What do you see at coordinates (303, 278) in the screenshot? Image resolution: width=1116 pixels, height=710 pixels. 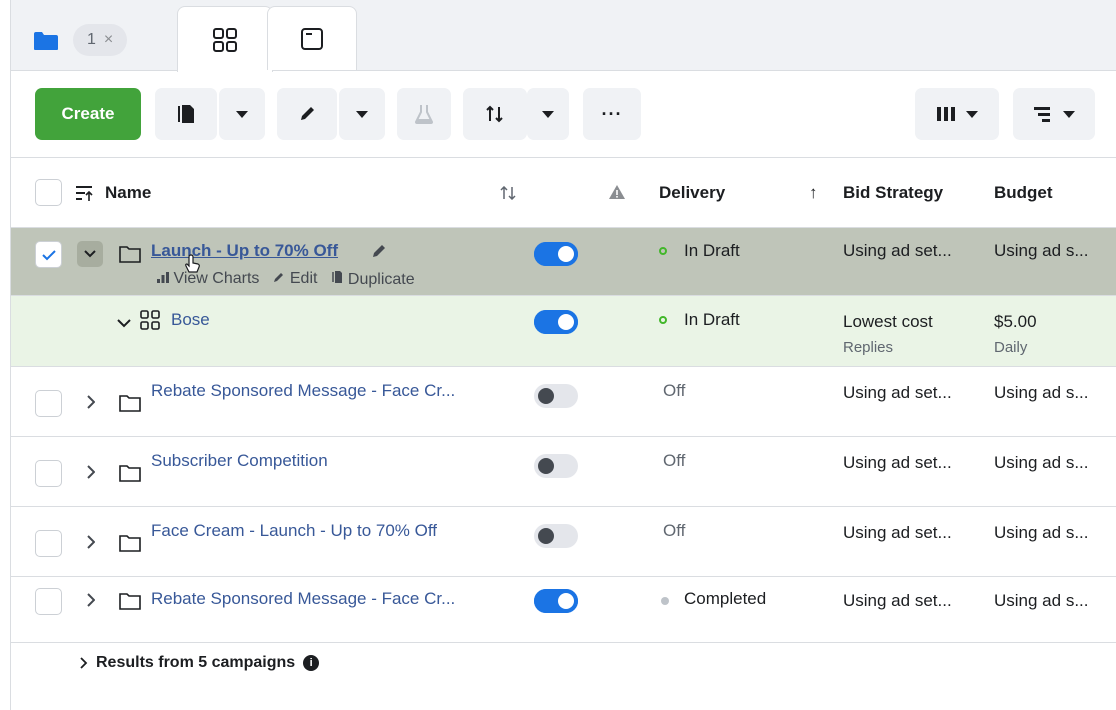 I see `edit-label: Edit` at bounding box center [303, 278].